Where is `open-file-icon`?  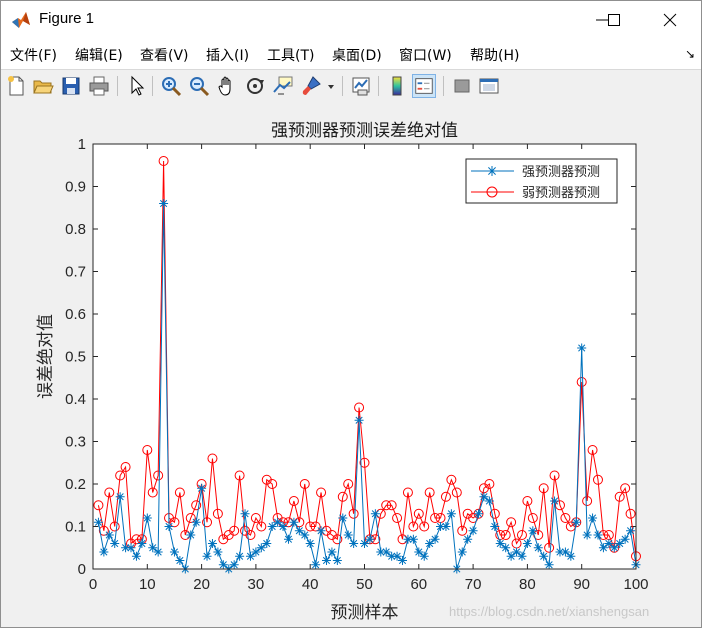
open-file-icon is located at coordinates (43, 86).